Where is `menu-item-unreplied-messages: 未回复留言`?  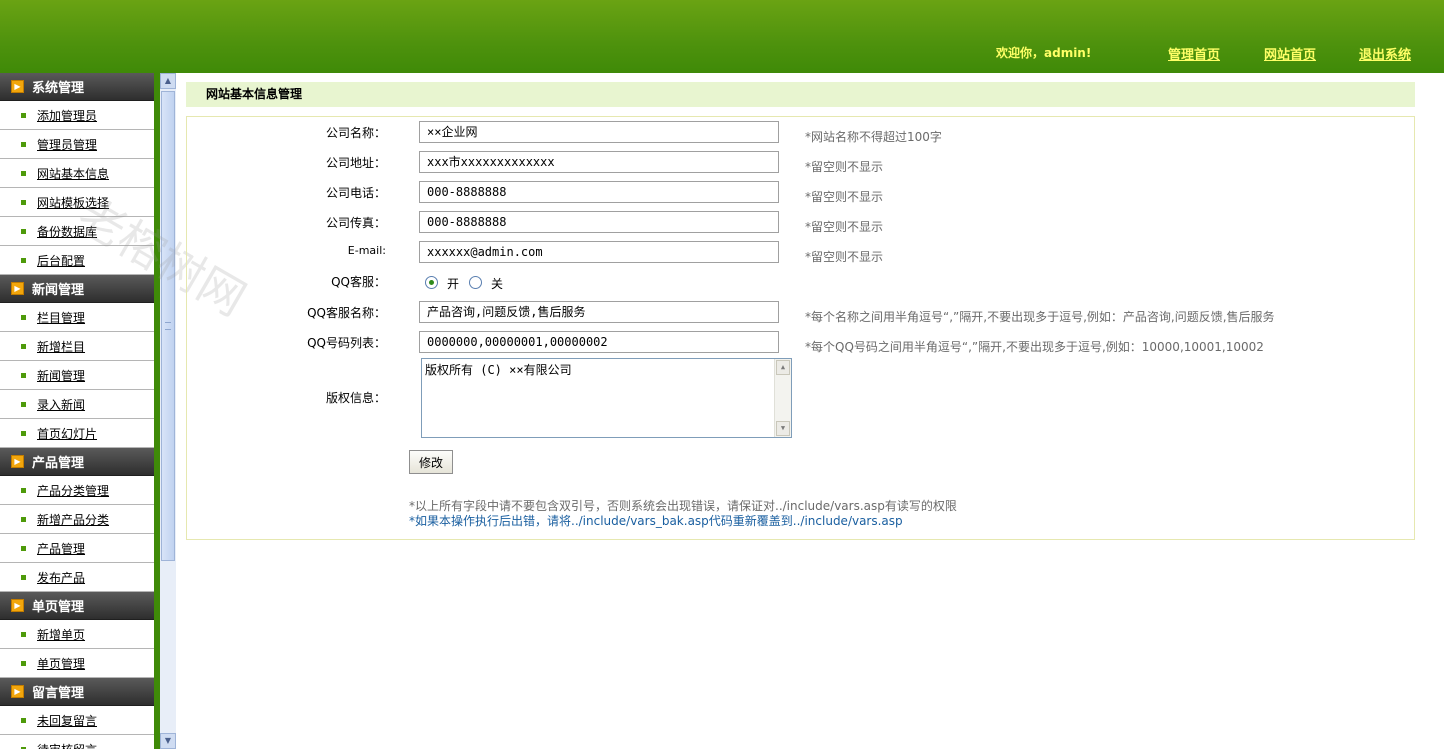
menu-item-unreplied-messages: 未回复留言 is located at coordinates (77, 720).